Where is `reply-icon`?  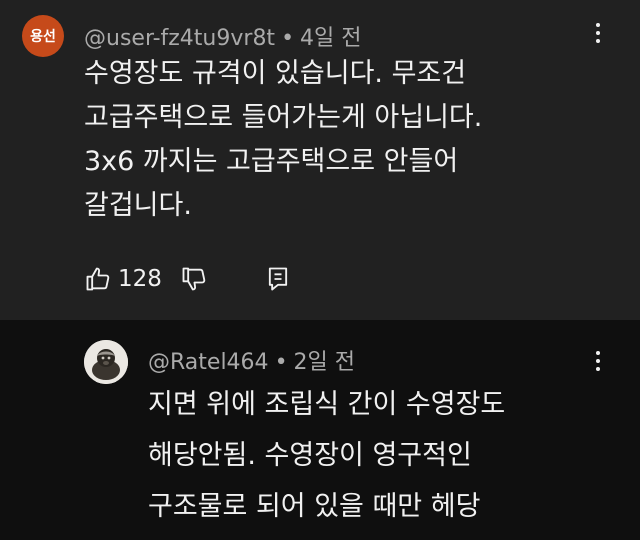
reply-icon is located at coordinates (278, 279).